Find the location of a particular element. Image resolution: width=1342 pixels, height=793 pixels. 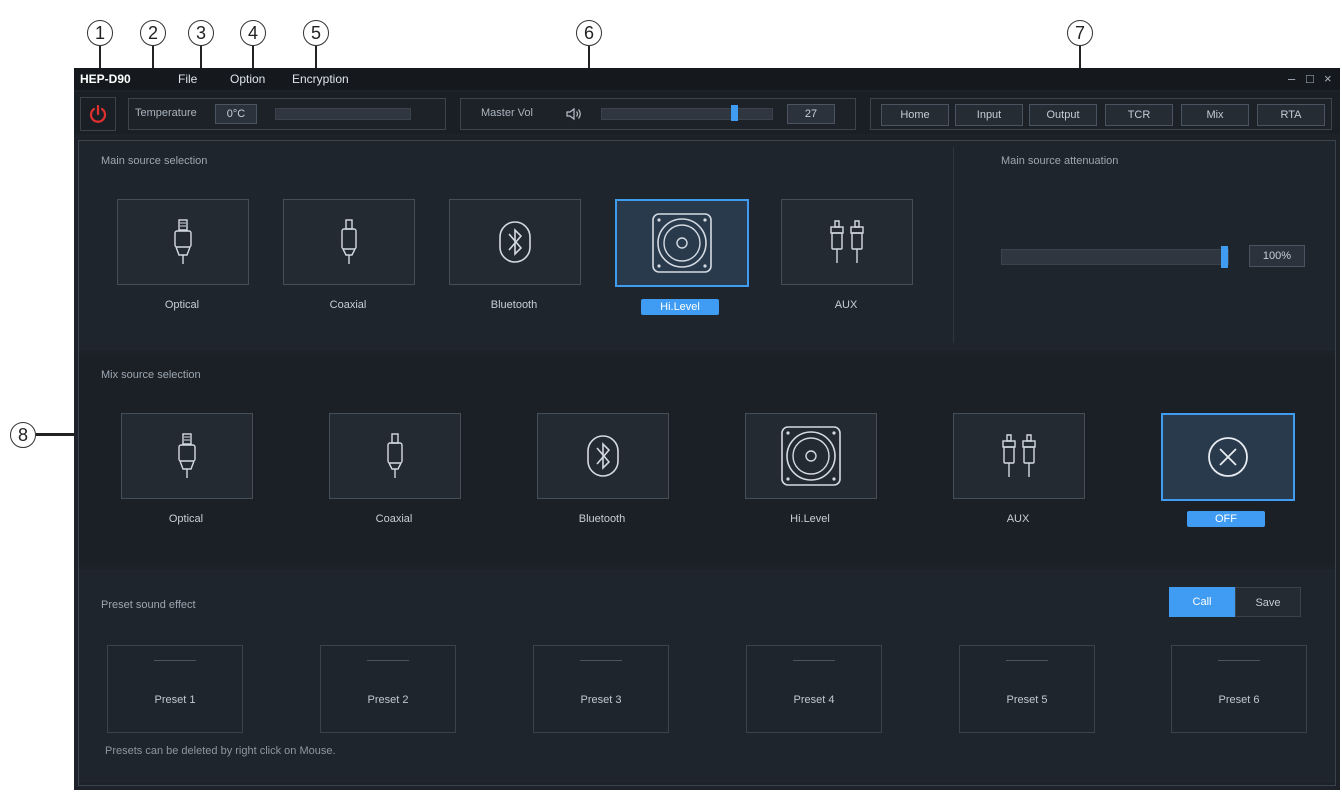

preset-name: Preset 6 is located at coordinates (1239, 700).